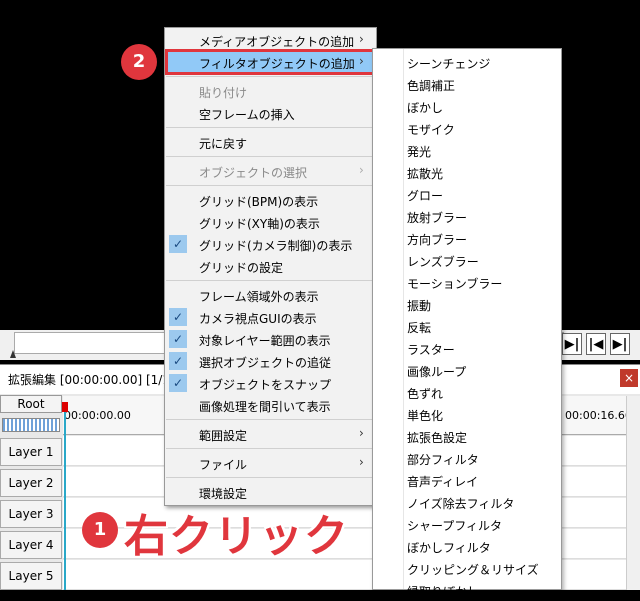  What do you see at coordinates (467, 524) in the screenshot?
I see `submenu-item: シャープフィルタ` at bounding box center [467, 524].